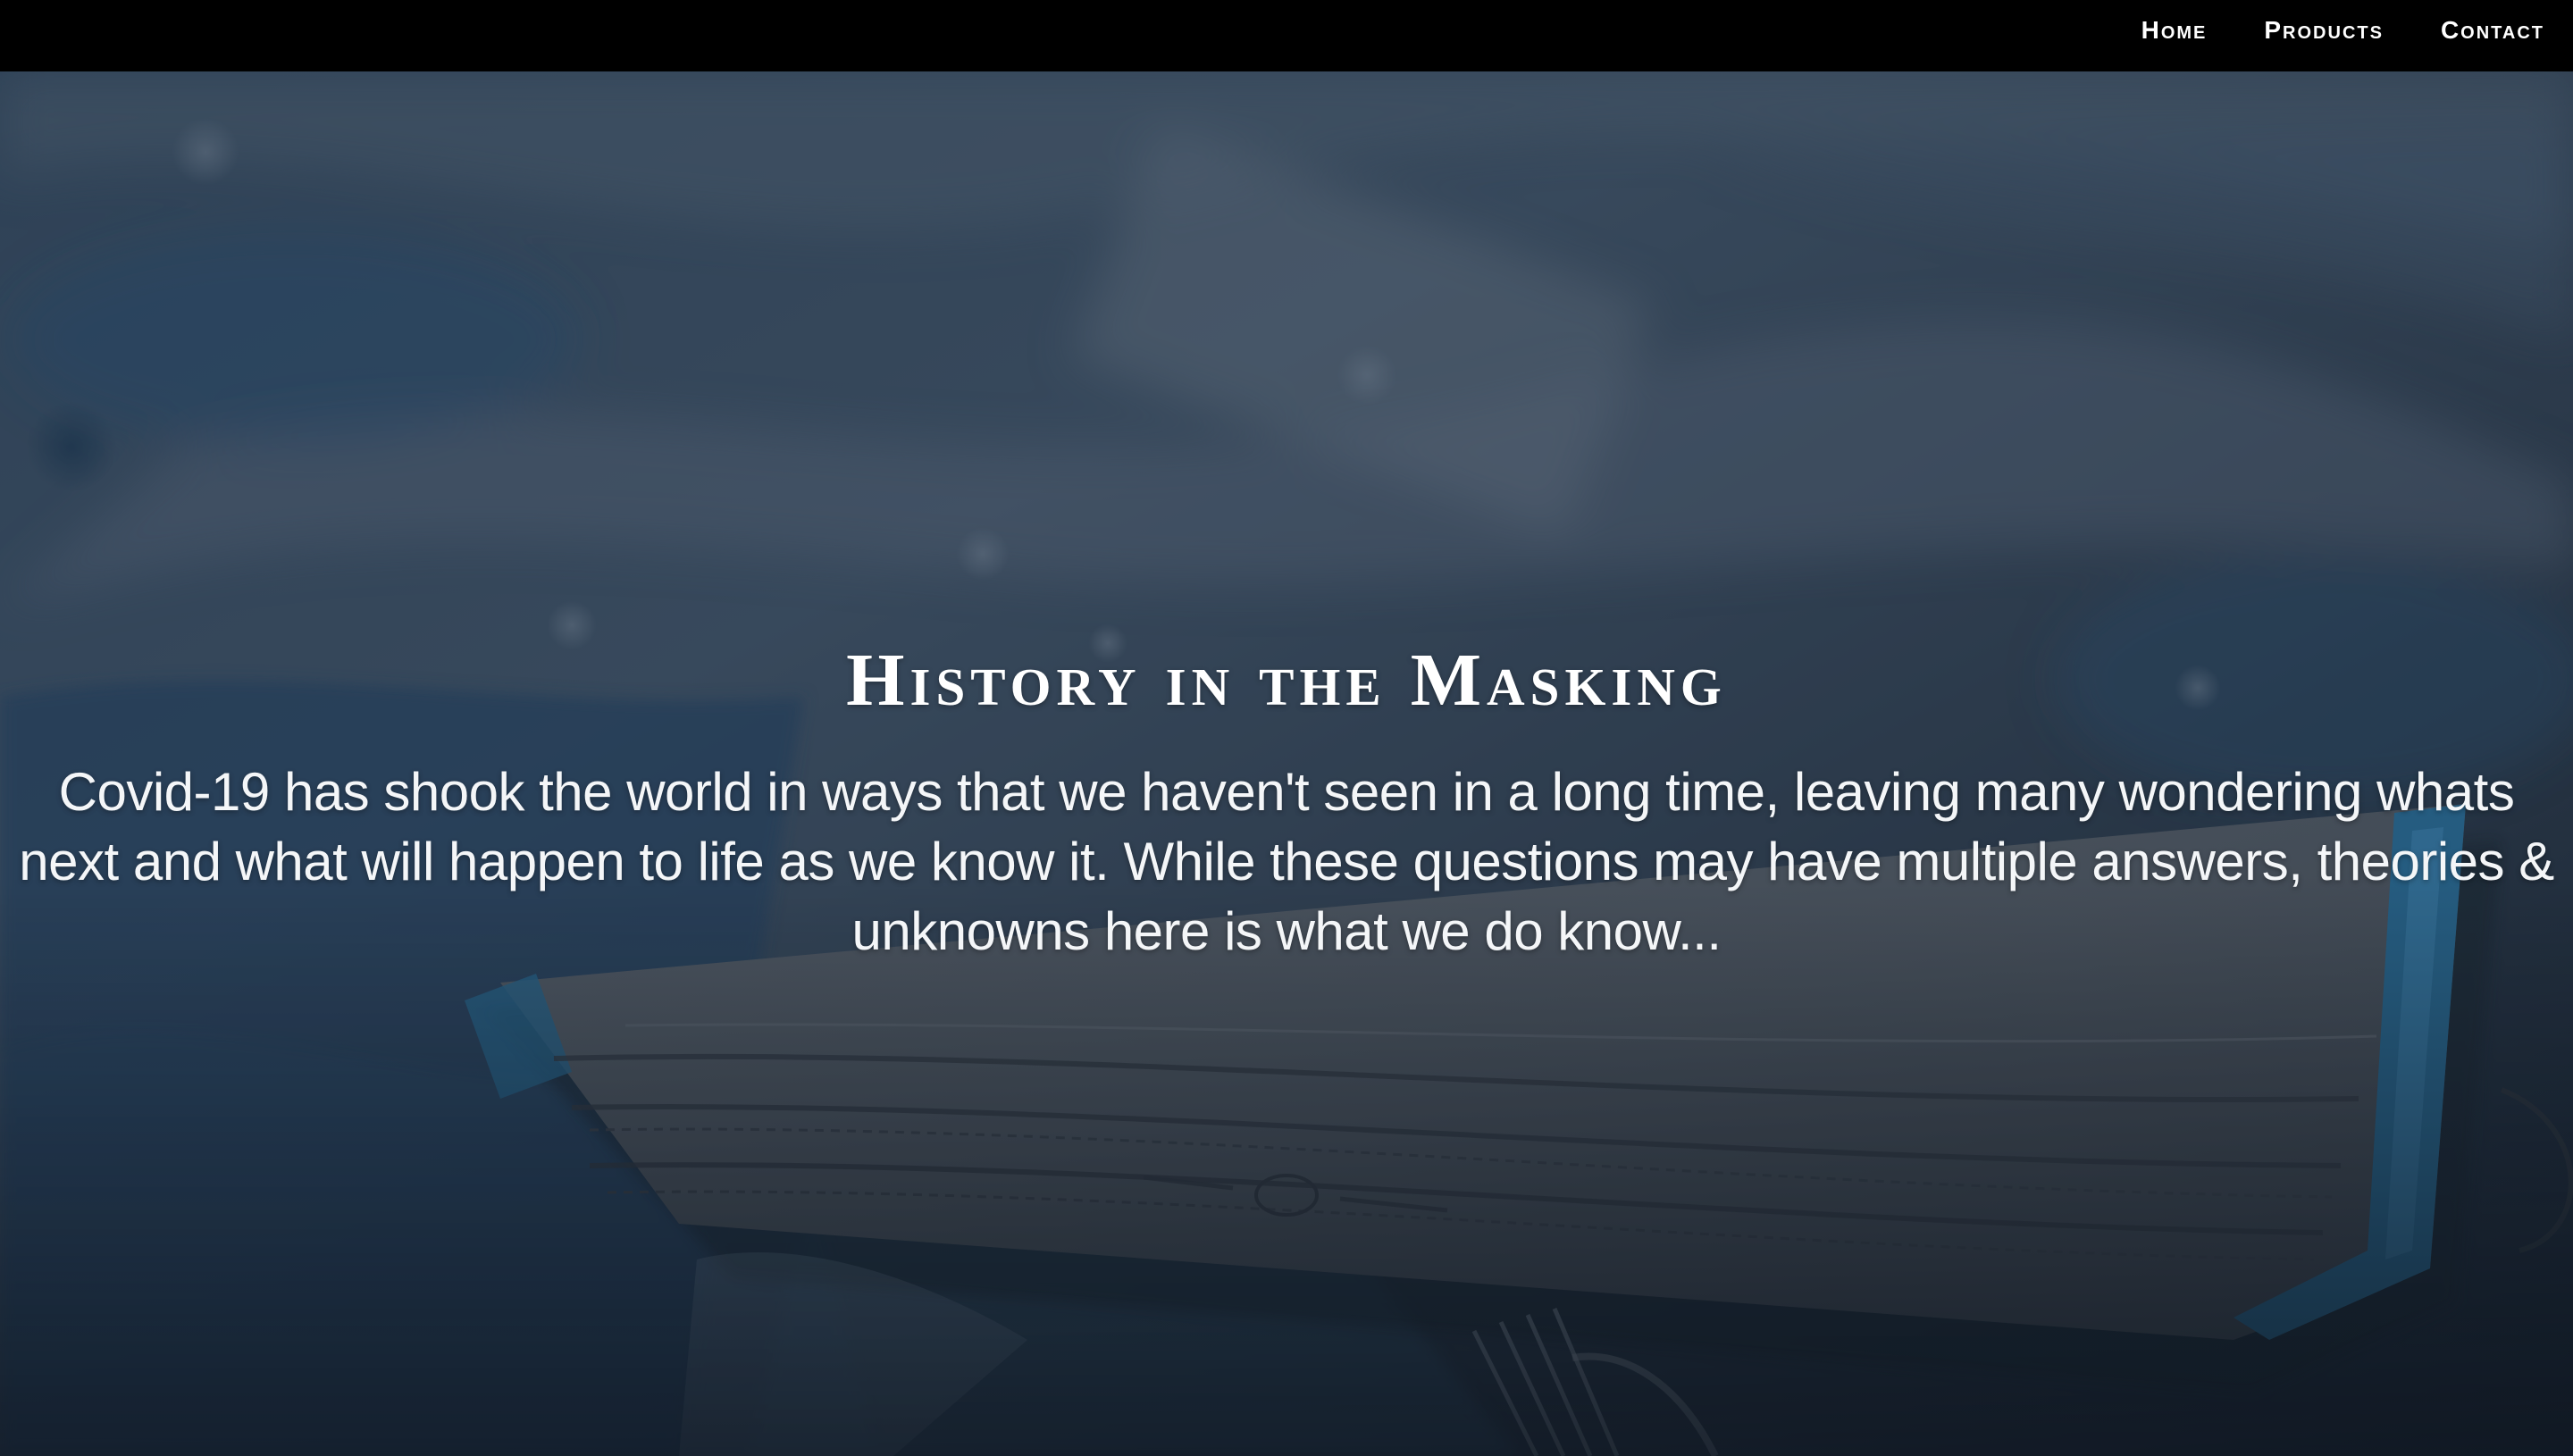 This screenshot has width=2573, height=1456. I want to click on nav-link-products: Products, so click(2324, 30).